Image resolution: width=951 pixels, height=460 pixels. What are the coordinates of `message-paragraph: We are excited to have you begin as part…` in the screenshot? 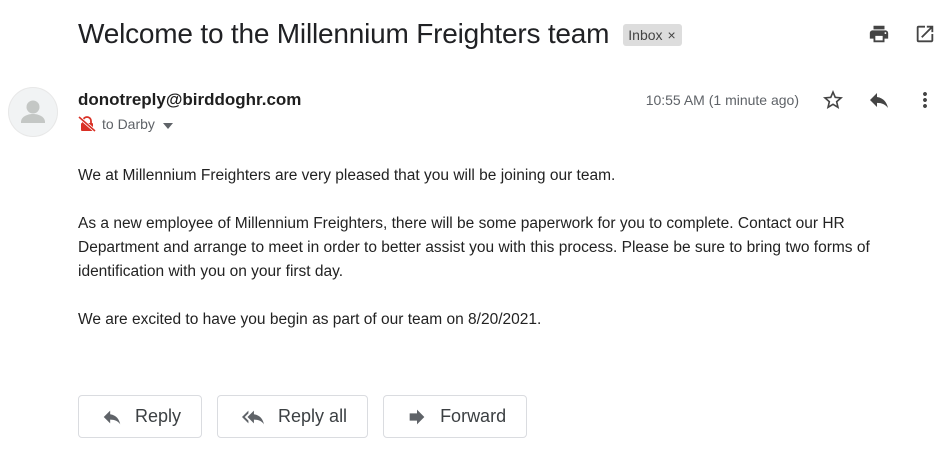 It's located at (310, 319).